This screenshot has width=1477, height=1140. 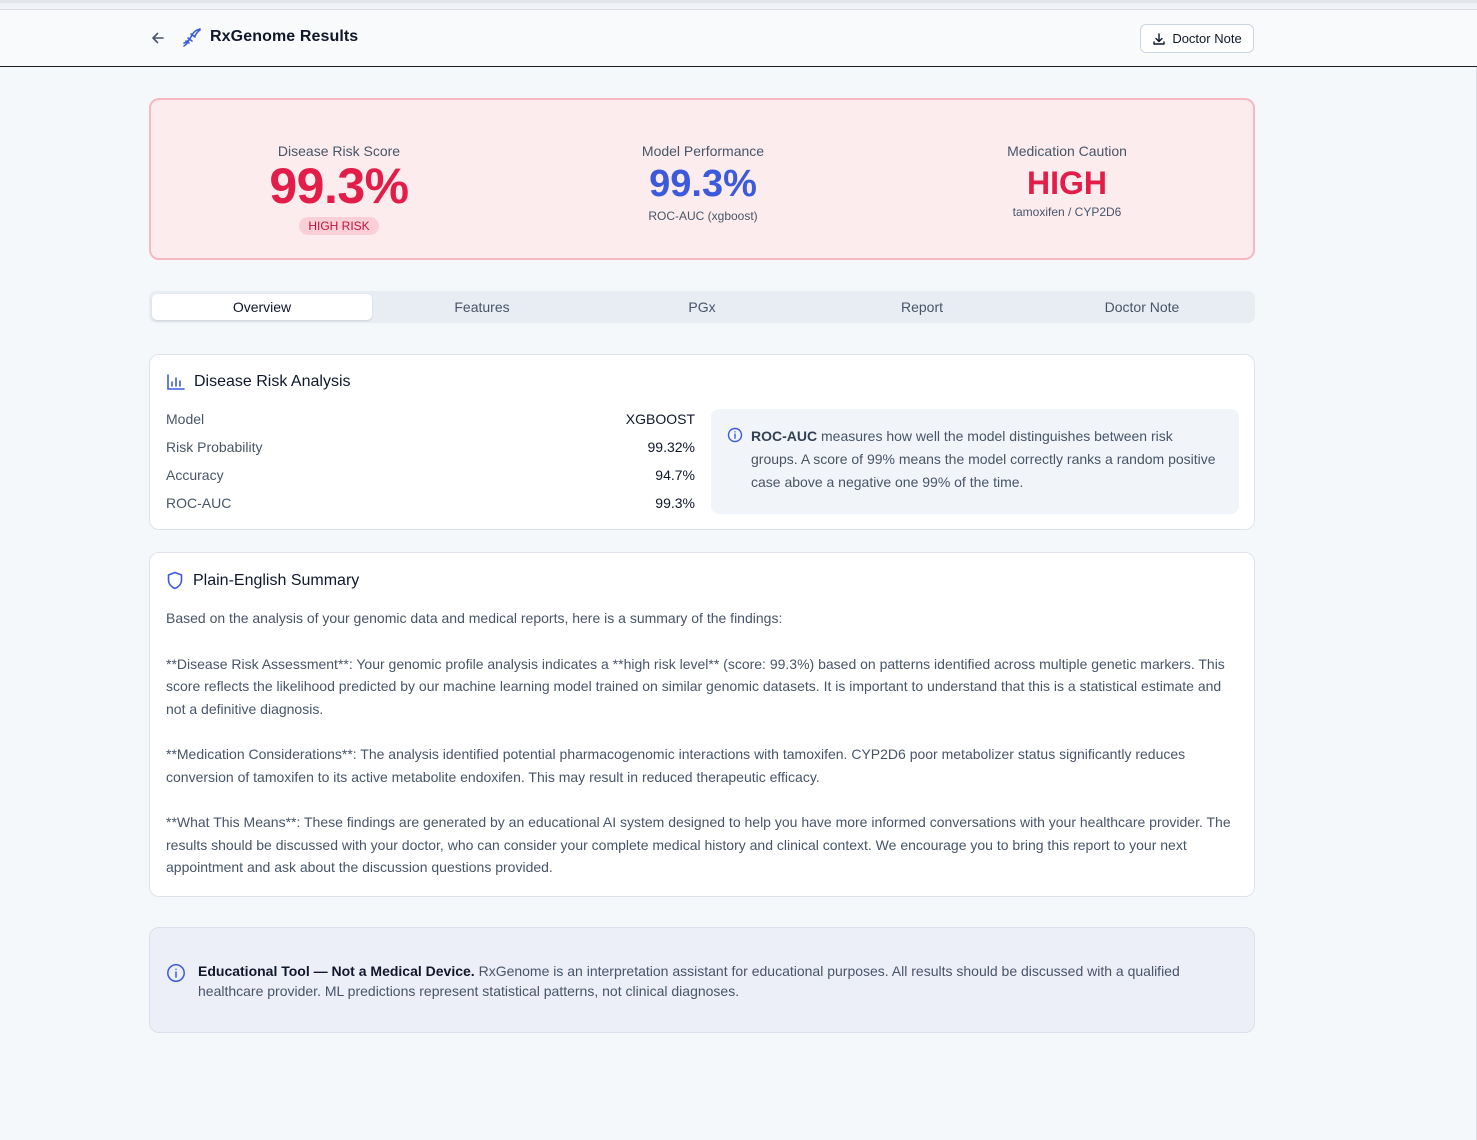 I want to click on metric-label: Risk Probability, so click(x=214, y=447).